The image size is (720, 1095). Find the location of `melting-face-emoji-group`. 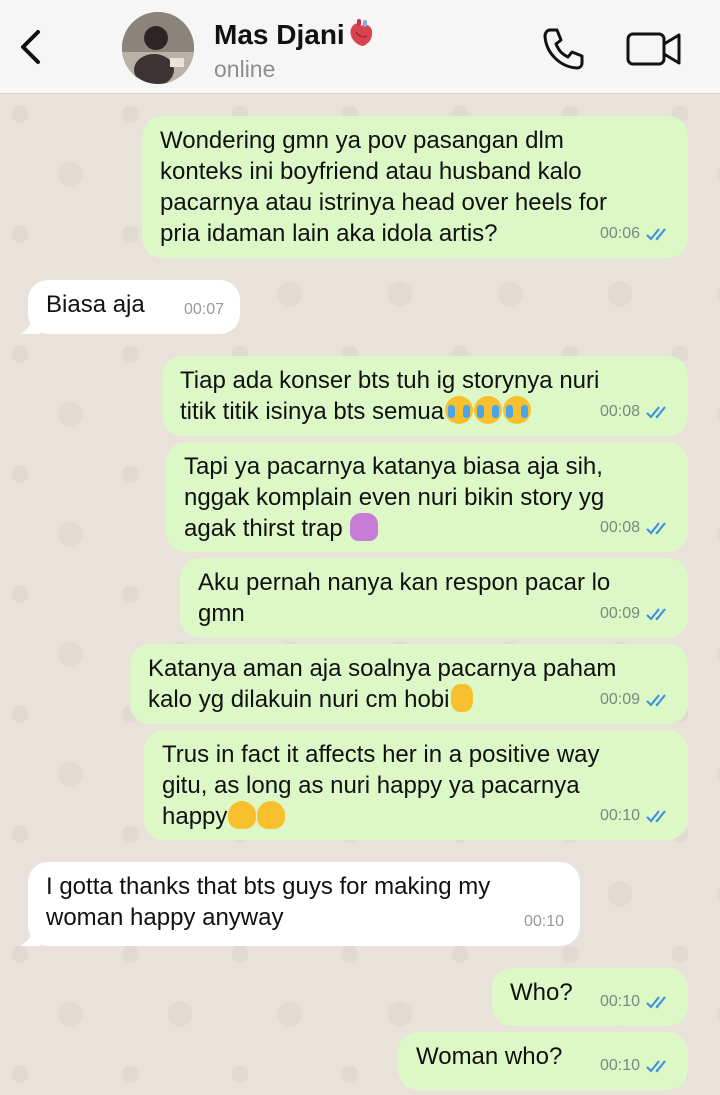

melting-face-emoji-group is located at coordinates (256, 815).